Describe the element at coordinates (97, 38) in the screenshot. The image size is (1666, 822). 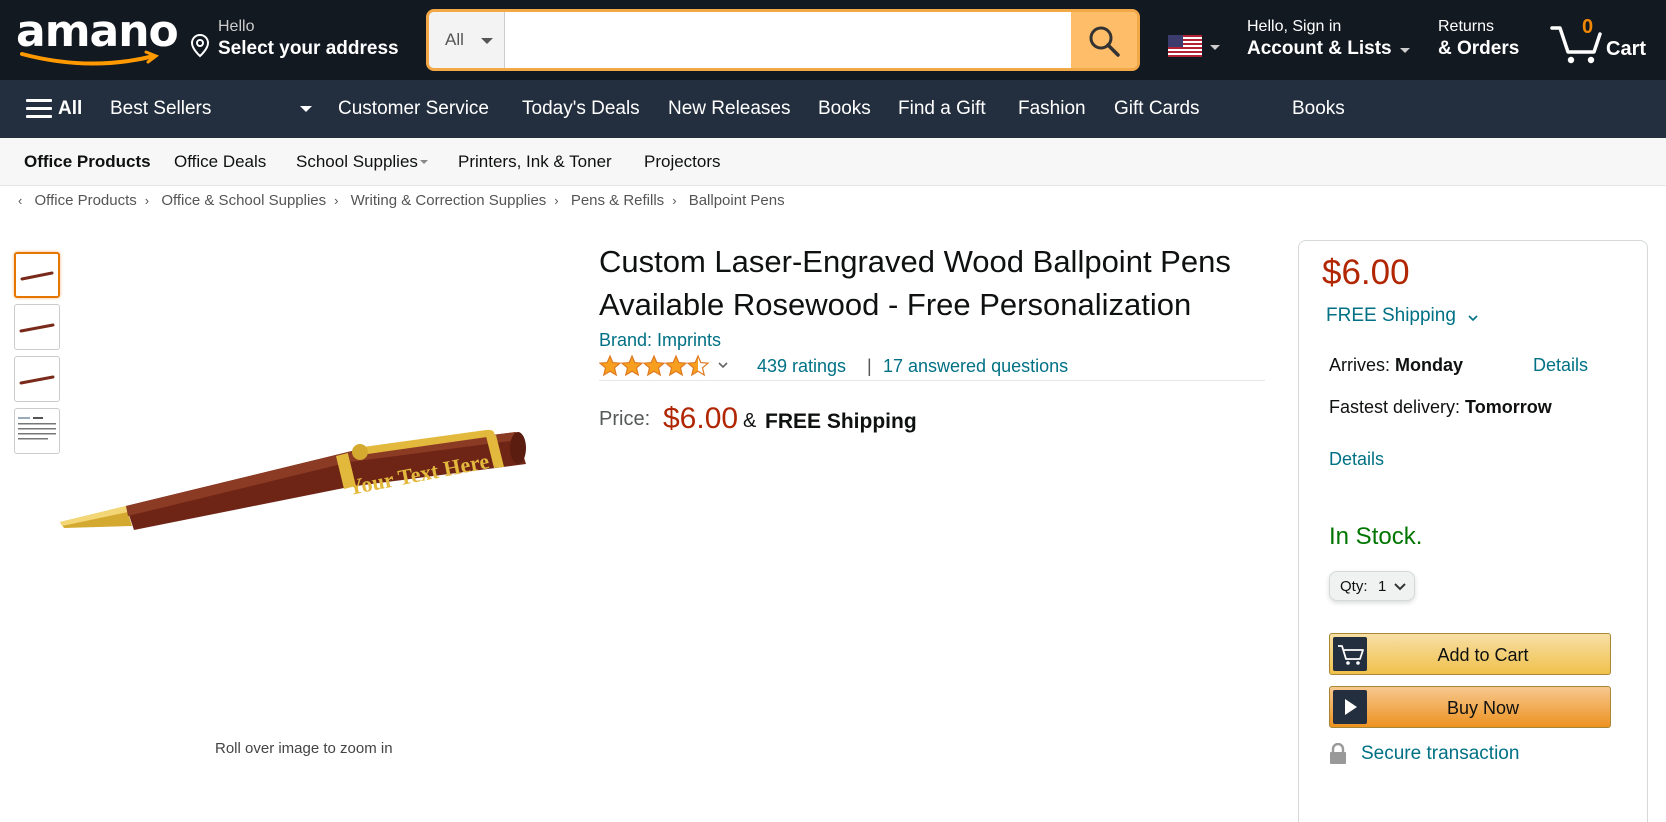
I see `site-logo: amano` at that location.